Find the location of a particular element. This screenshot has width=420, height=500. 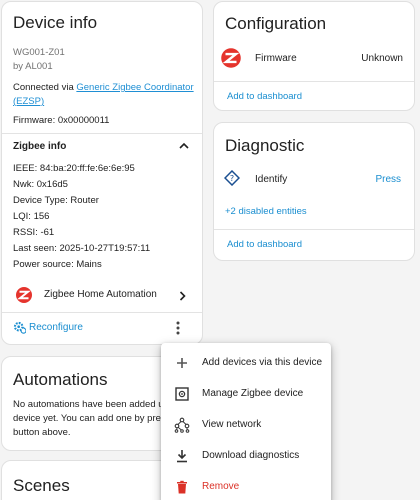

zigbee-power-source: Power source: Mains is located at coordinates (57, 264).